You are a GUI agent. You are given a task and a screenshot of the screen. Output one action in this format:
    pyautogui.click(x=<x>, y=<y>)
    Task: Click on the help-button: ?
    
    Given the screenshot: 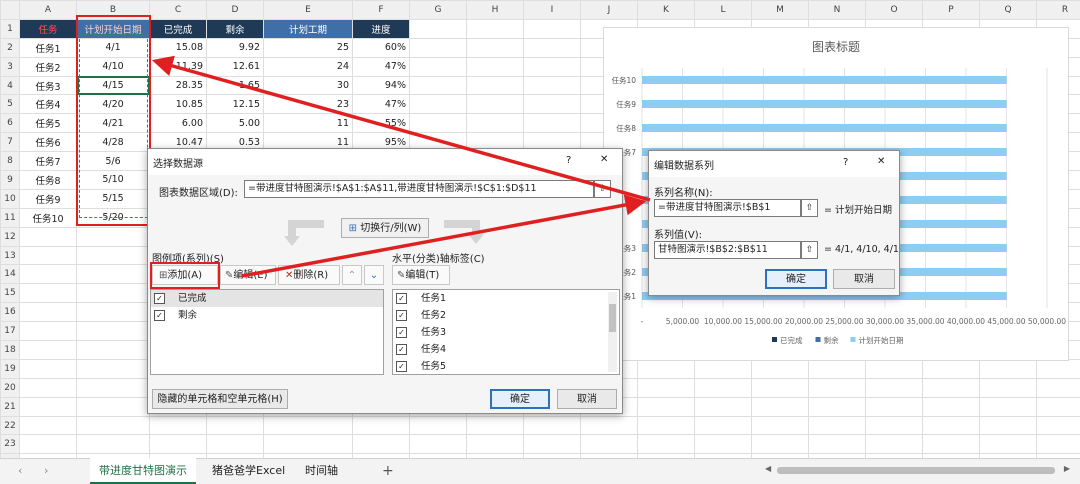 What is the action you would take?
    pyautogui.click(x=845, y=162)
    